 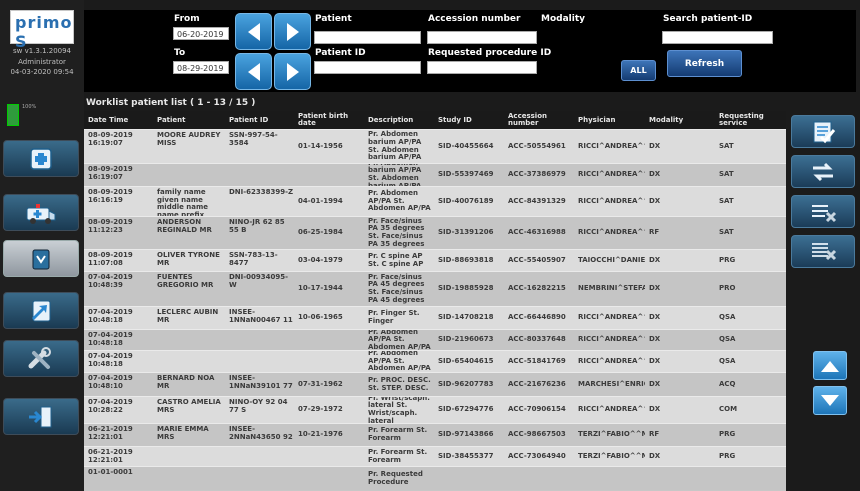 What do you see at coordinates (609, 120) in the screenshot?
I see `column-header-physician: Physician` at bounding box center [609, 120].